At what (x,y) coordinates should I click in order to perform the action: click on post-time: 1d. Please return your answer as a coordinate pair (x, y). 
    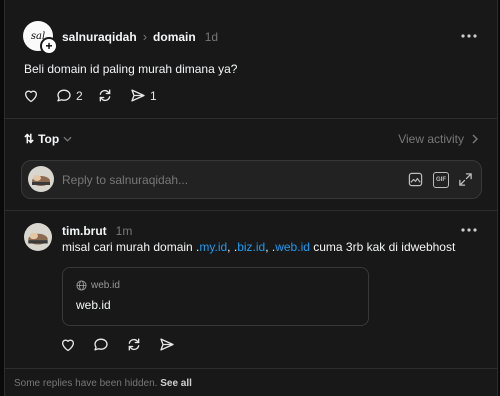
    Looking at the image, I should click on (211, 36).